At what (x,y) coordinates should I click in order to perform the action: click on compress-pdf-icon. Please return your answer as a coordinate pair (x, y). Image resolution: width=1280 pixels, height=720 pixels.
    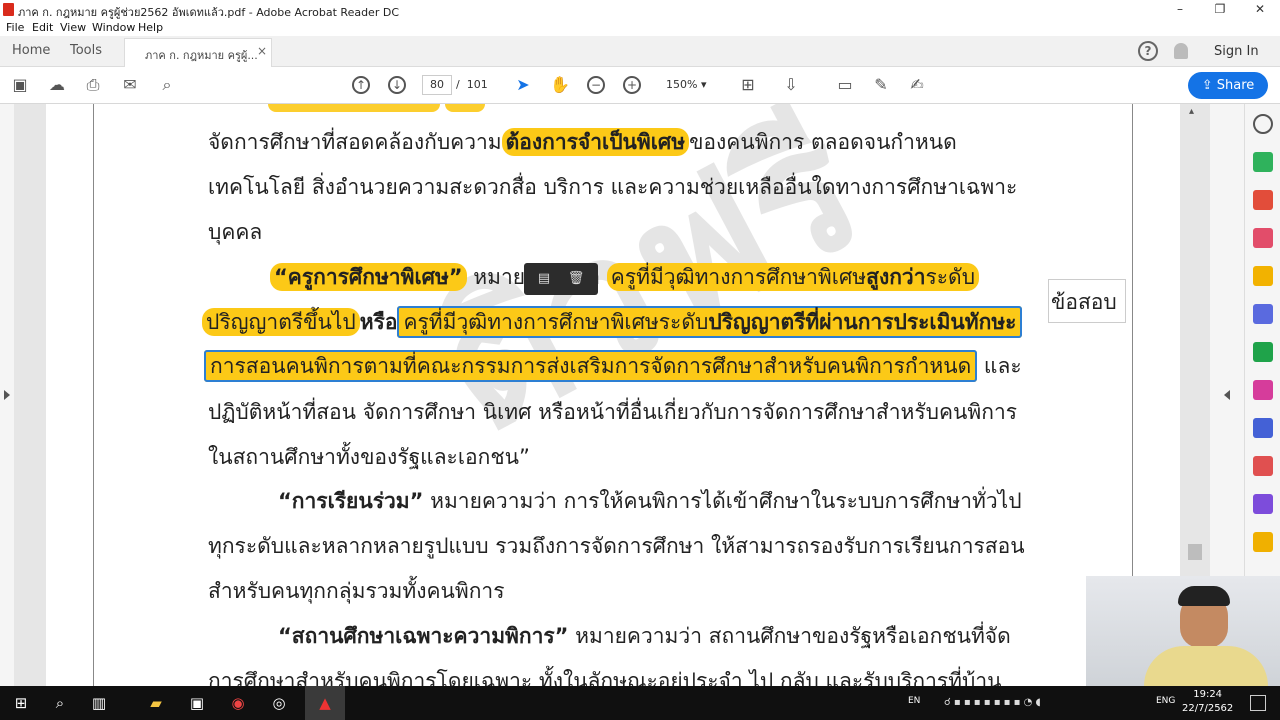
    Looking at the image, I should click on (1263, 352).